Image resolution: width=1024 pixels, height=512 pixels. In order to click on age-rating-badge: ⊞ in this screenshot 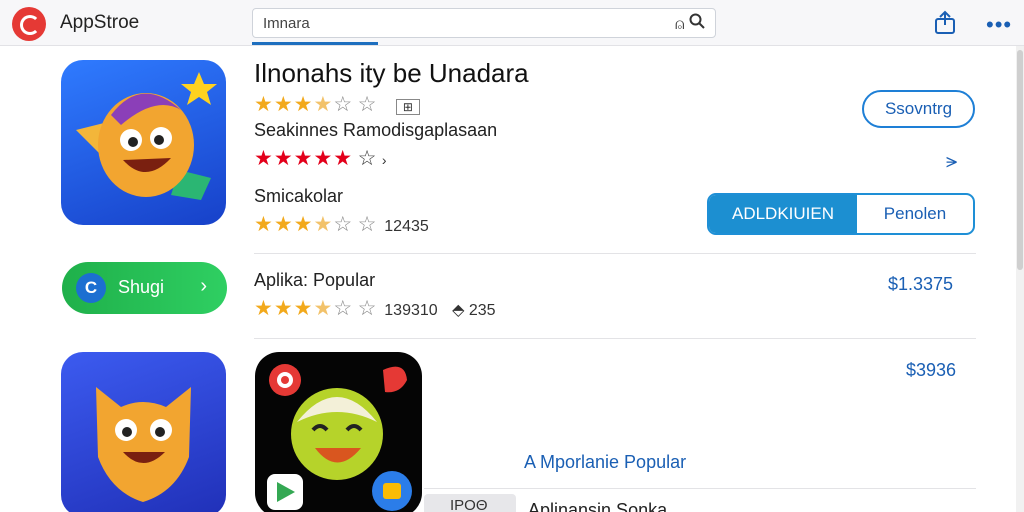, I will do `click(407, 107)`.